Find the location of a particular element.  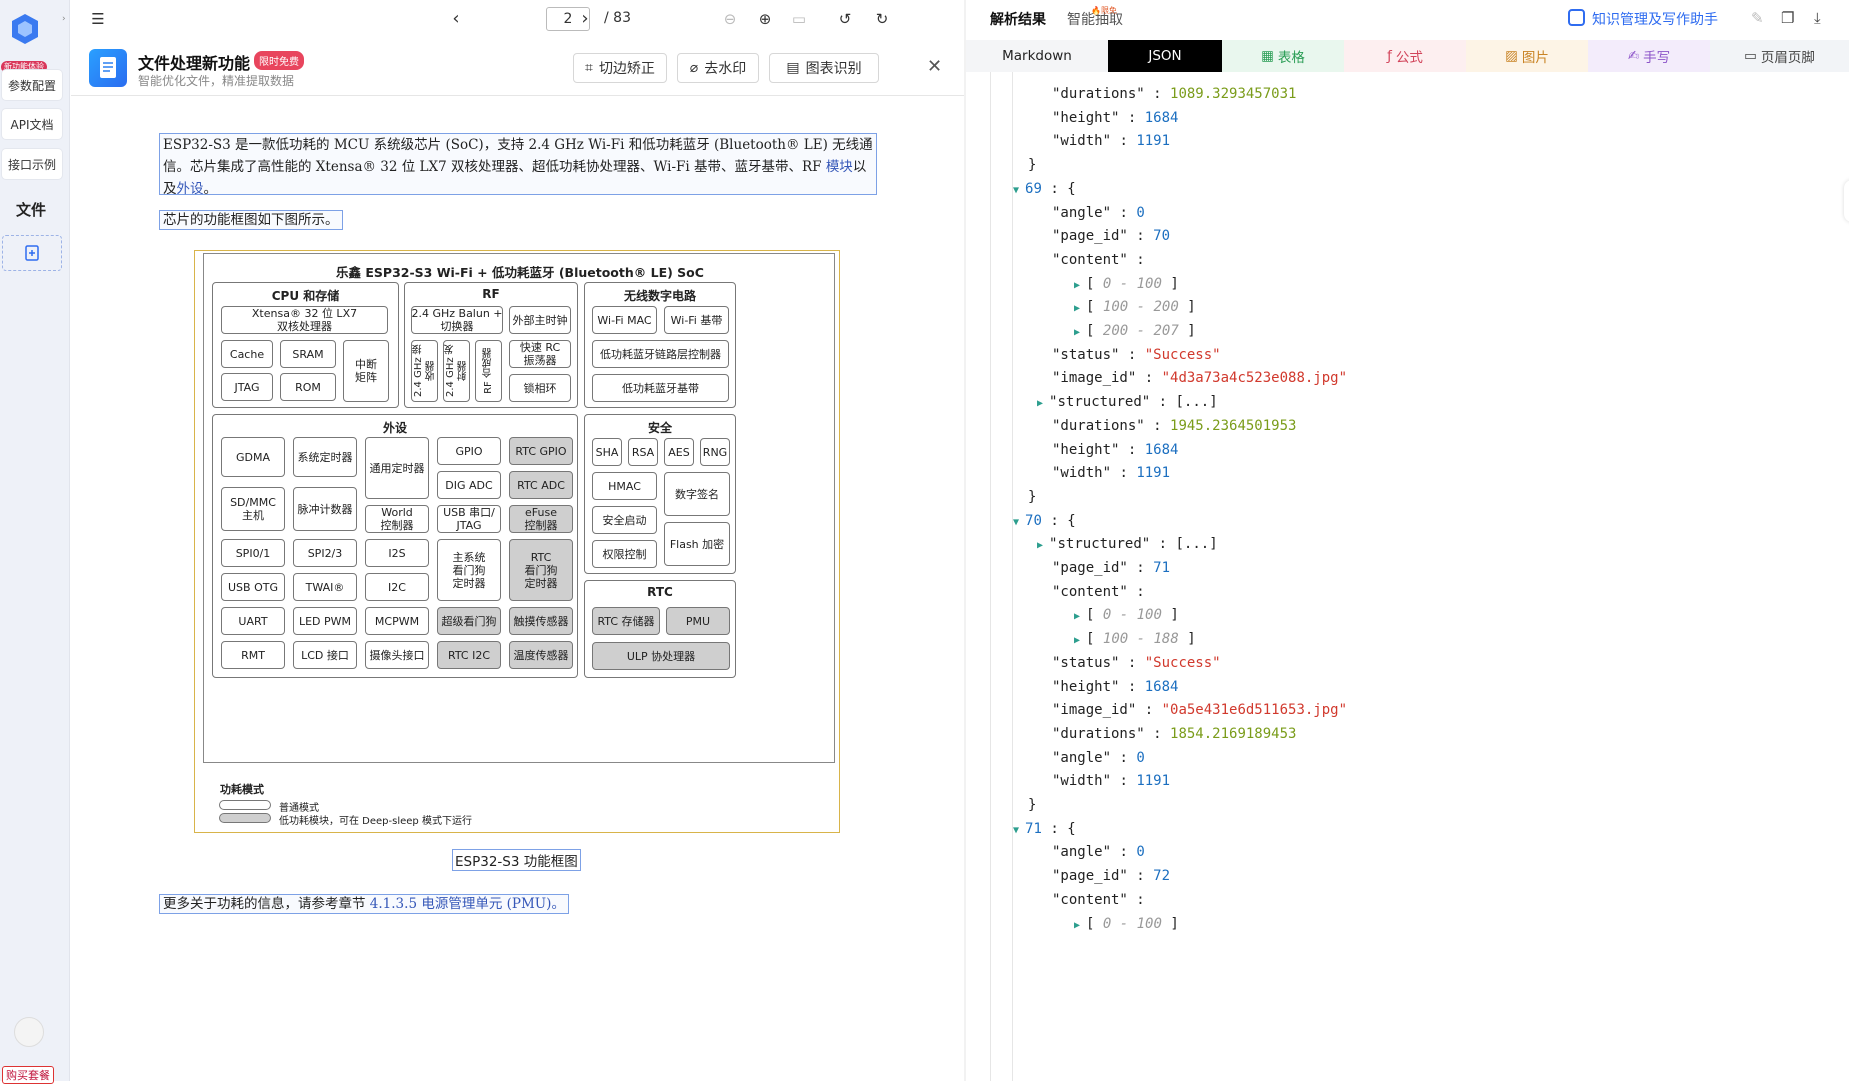

chart-recognition-button: ▤ 图表识别 is located at coordinates (824, 68).